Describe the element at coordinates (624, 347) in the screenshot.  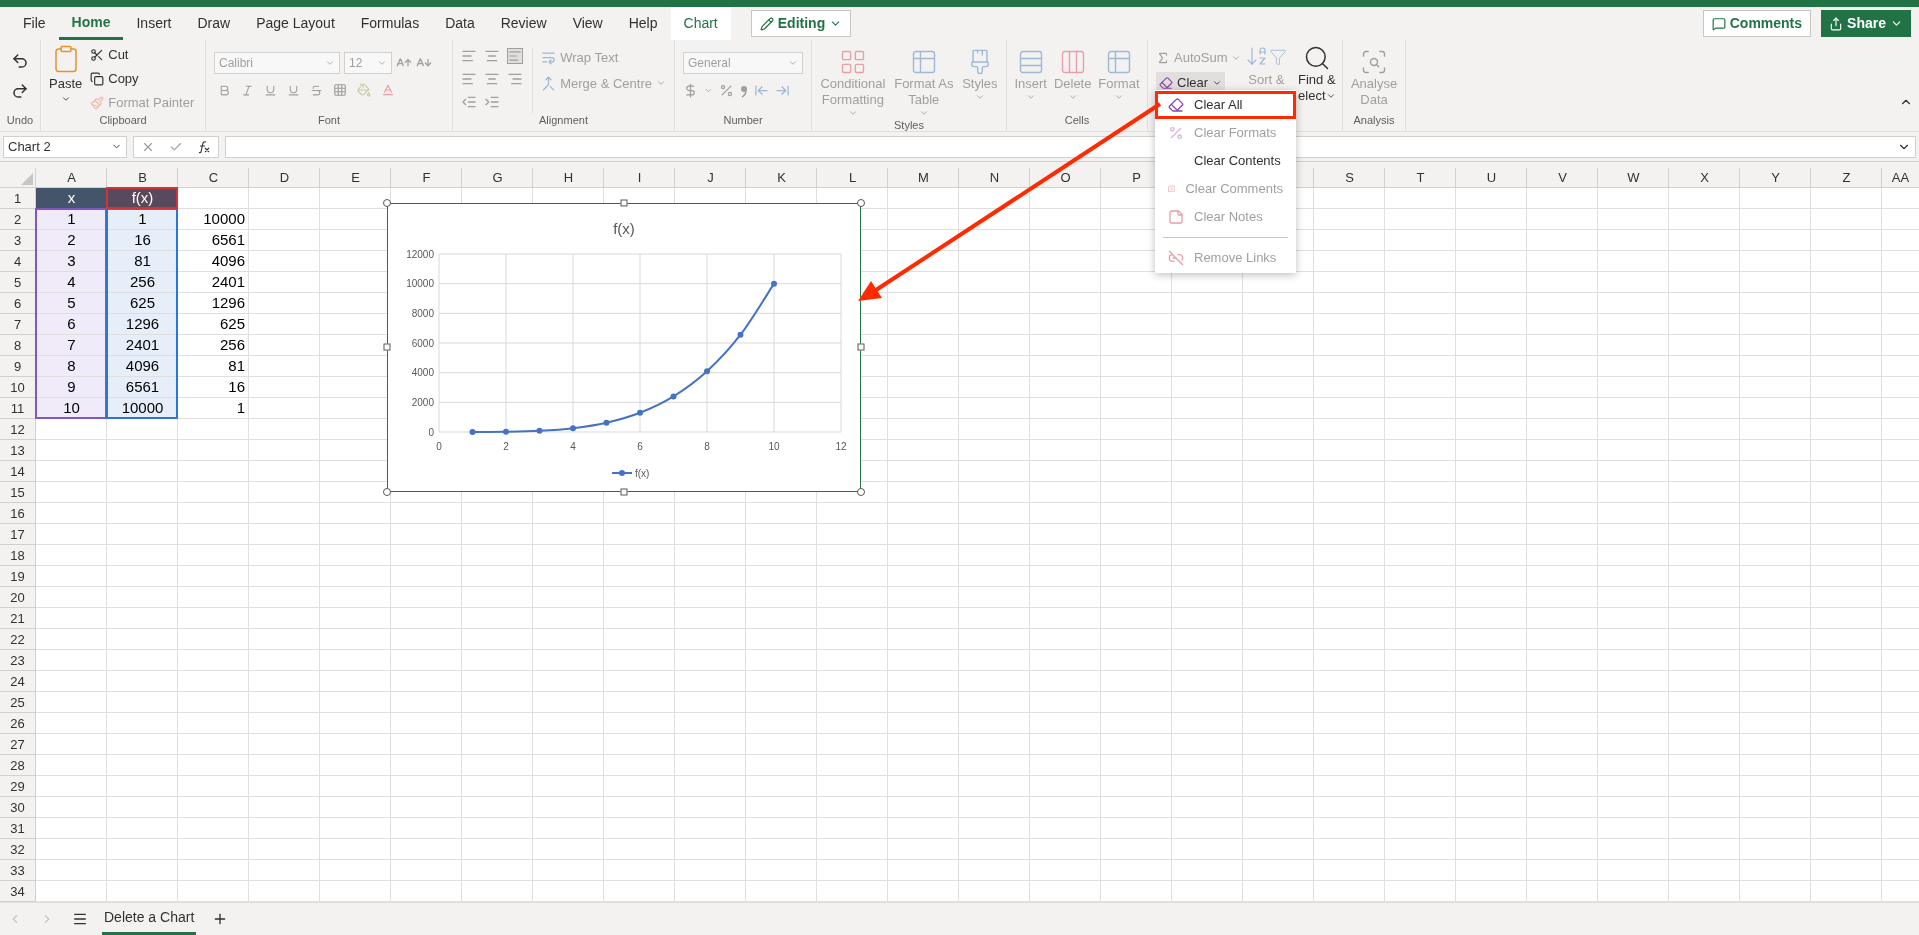
I see `chart: f(x) 0 2000 4000 6000 8000 10000 12000 0 2 4 6 8 10 12 f(x)` at that location.